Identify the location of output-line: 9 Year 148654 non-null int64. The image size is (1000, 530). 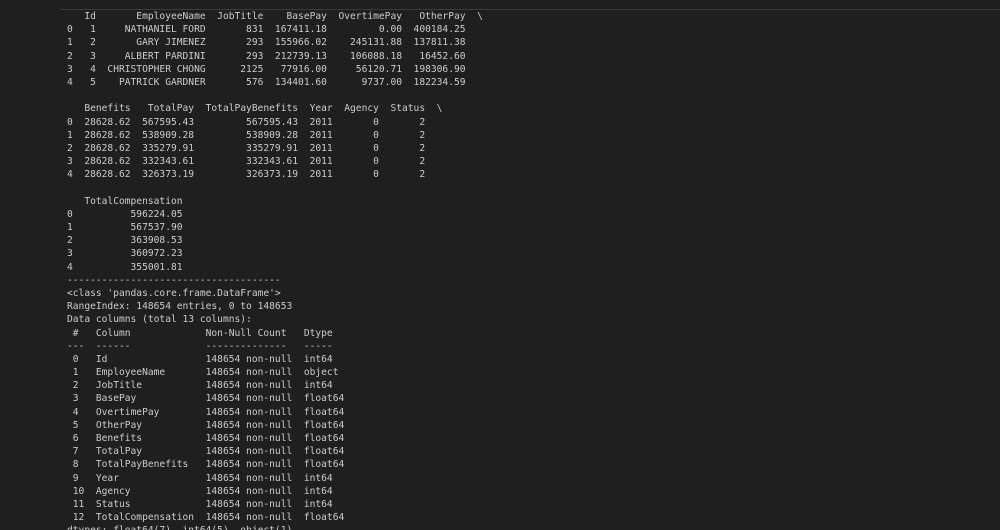
(200, 478).